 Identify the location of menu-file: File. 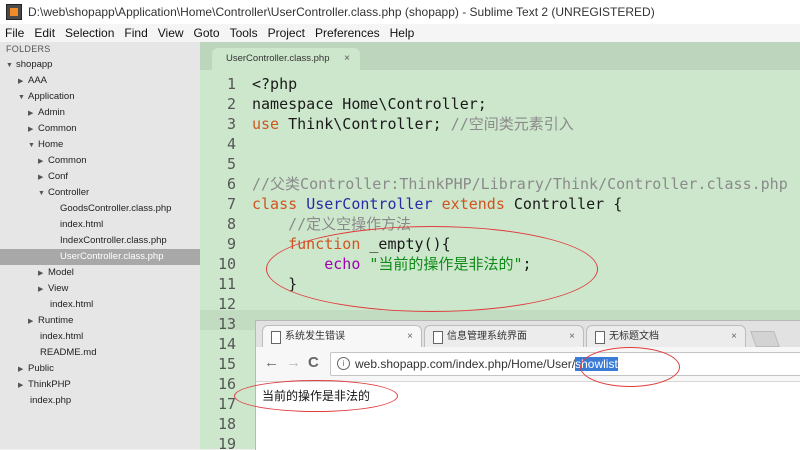
(14, 33).